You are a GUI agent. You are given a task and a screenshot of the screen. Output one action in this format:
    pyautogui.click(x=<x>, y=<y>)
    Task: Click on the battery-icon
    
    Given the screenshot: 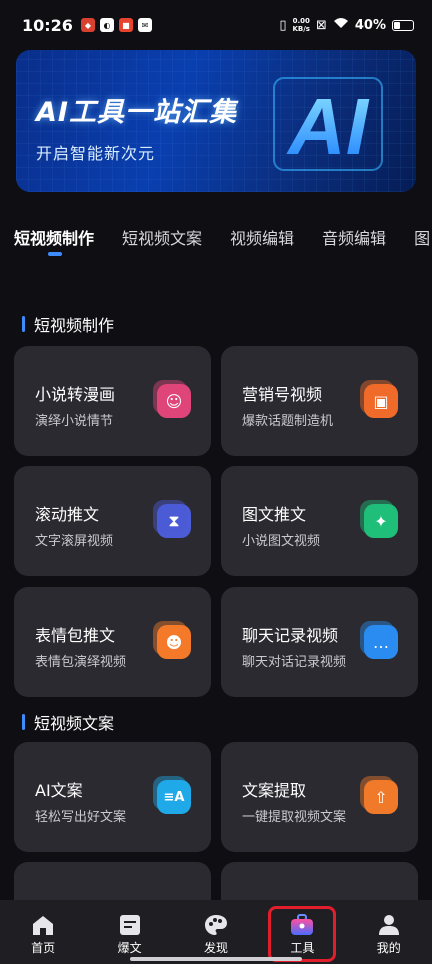 What is the action you would take?
    pyautogui.click(x=403, y=25)
    